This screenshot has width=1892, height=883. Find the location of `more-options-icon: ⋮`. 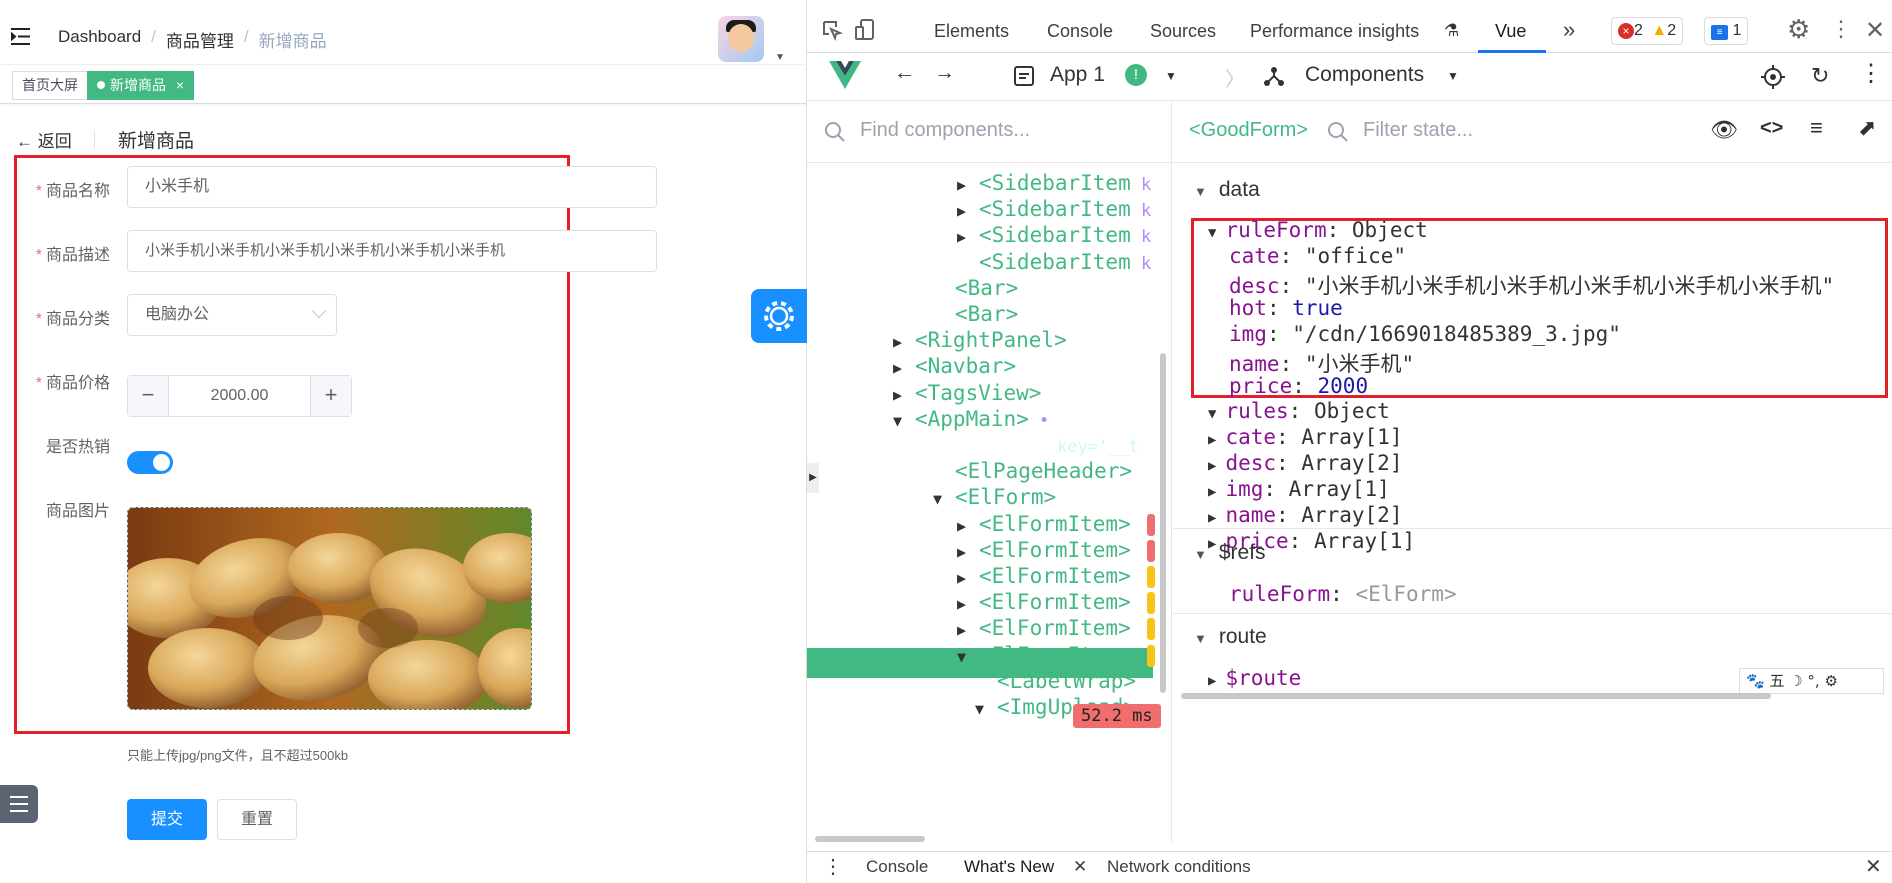

more-options-icon: ⋮ is located at coordinates (1841, 29).